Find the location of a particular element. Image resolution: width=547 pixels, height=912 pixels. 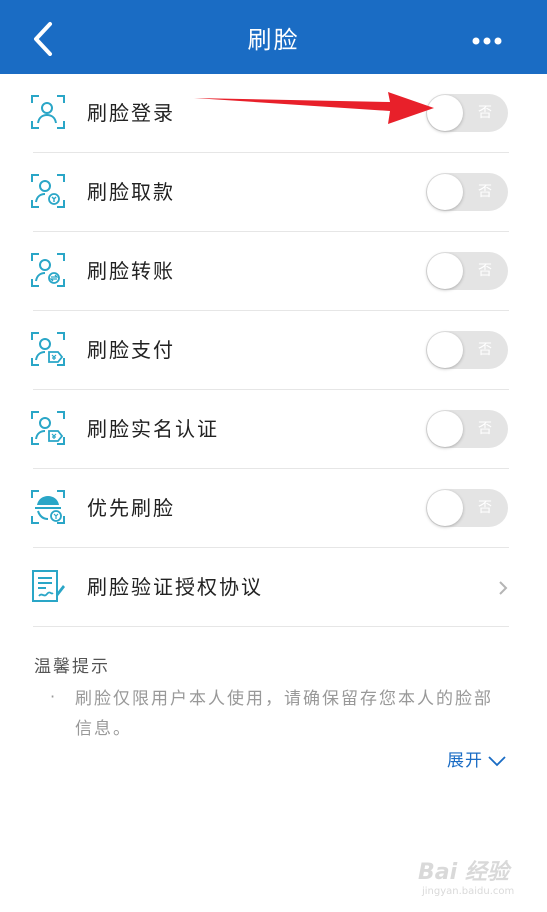

chevron-right-icon is located at coordinates (503, 588).